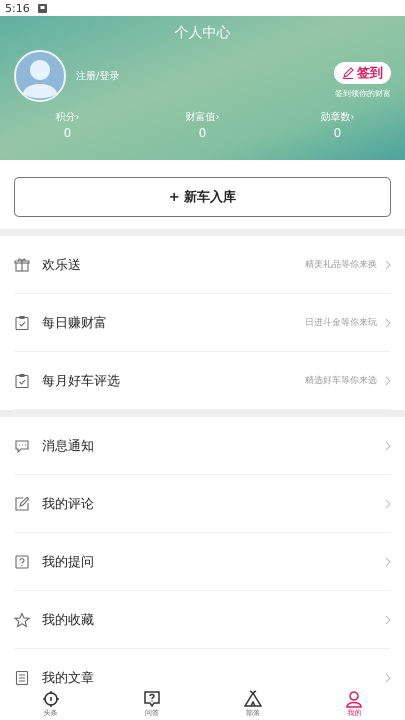  Describe the element at coordinates (202, 323) in the screenshot. I see `menu-item: 每日赚财富 日进斗金等你来玩` at that location.